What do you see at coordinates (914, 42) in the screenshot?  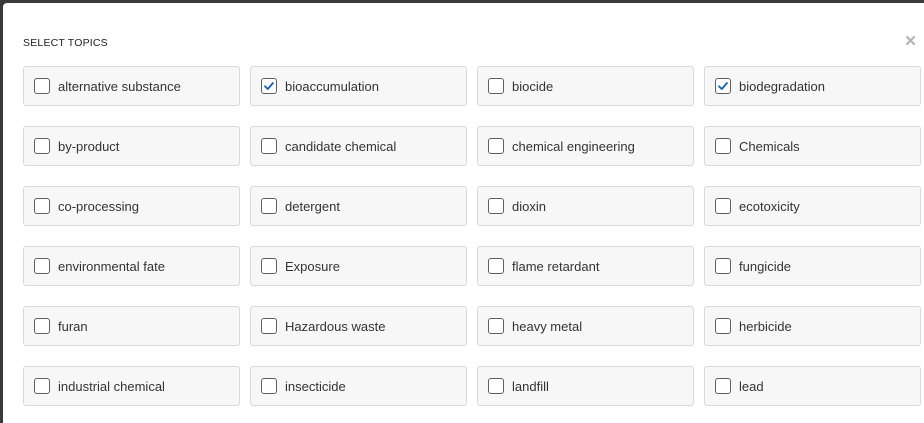 I see `close-icon: ×` at bounding box center [914, 42].